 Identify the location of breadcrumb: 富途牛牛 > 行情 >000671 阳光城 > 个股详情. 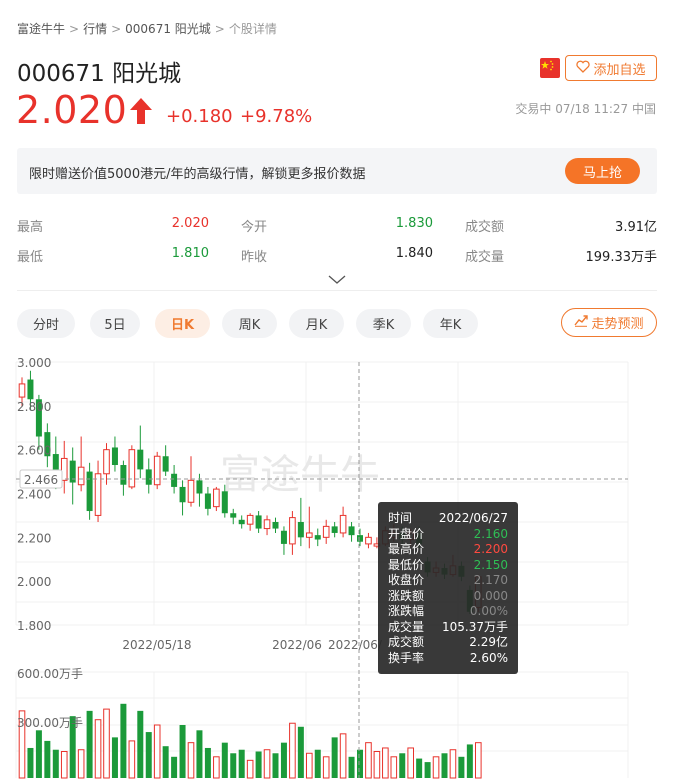
(147, 28).